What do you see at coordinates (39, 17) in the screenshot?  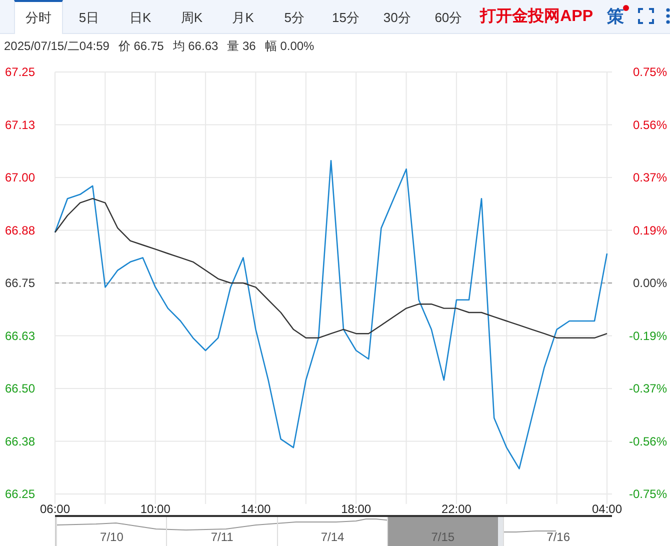 I see `period-tab: 分时` at bounding box center [39, 17].